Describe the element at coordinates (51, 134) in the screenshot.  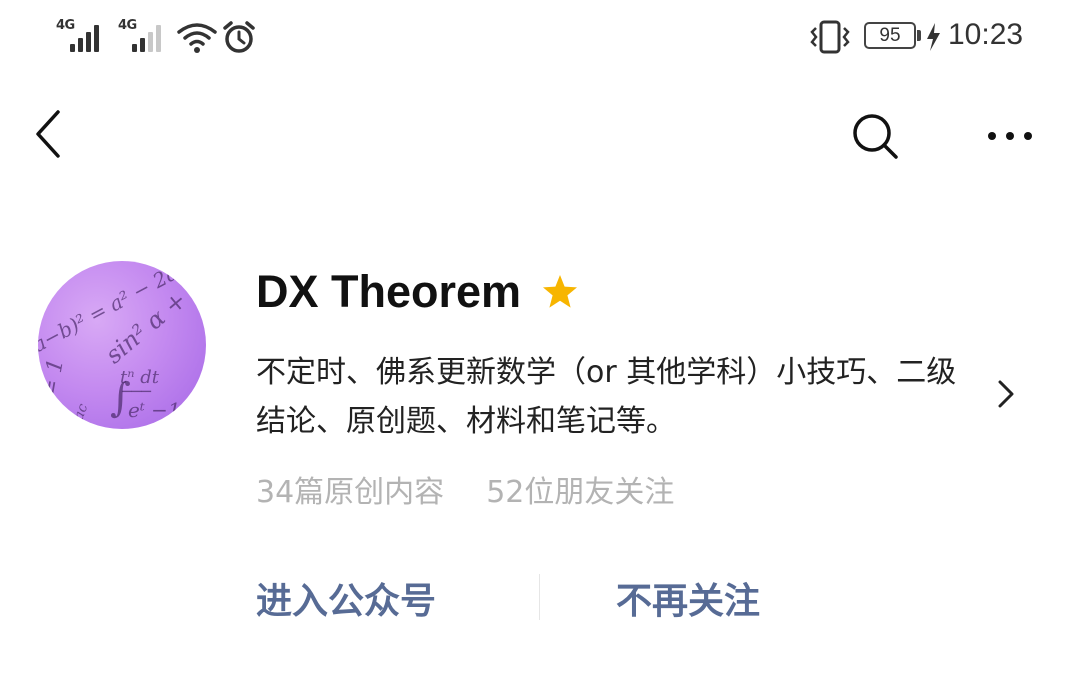
I see `chevron-left-icon` at that location.